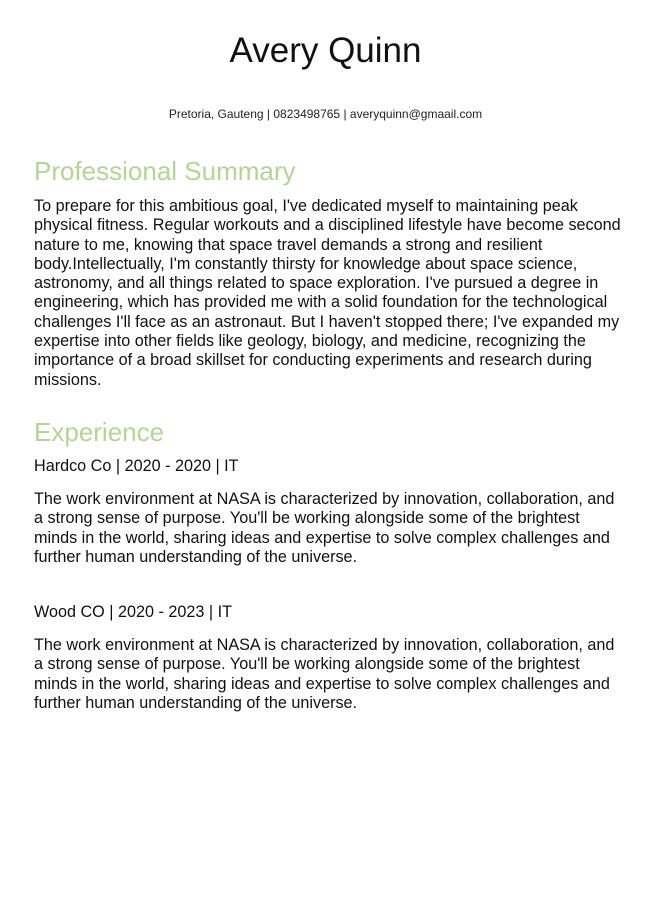  What do you see at coordinates (165, 171) in the screenshot?
I see `professional-summary-heading: Professional Summary` at bounding box center [165, 171].